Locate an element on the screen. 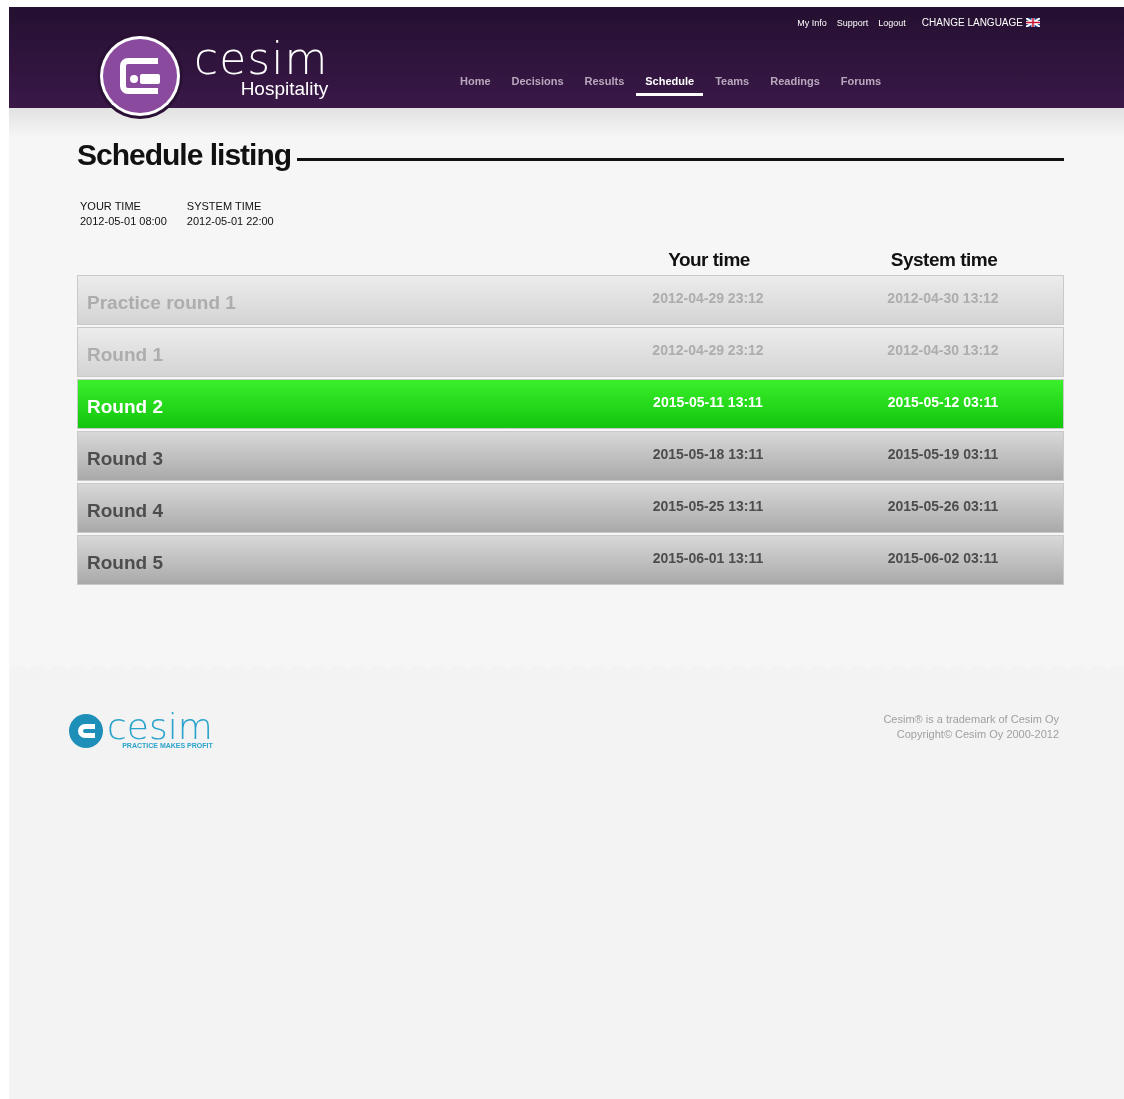  round-row: Round 3 2015-05-18 13:11 2015-05-19 03:11 is located at coordinates (570, 456).